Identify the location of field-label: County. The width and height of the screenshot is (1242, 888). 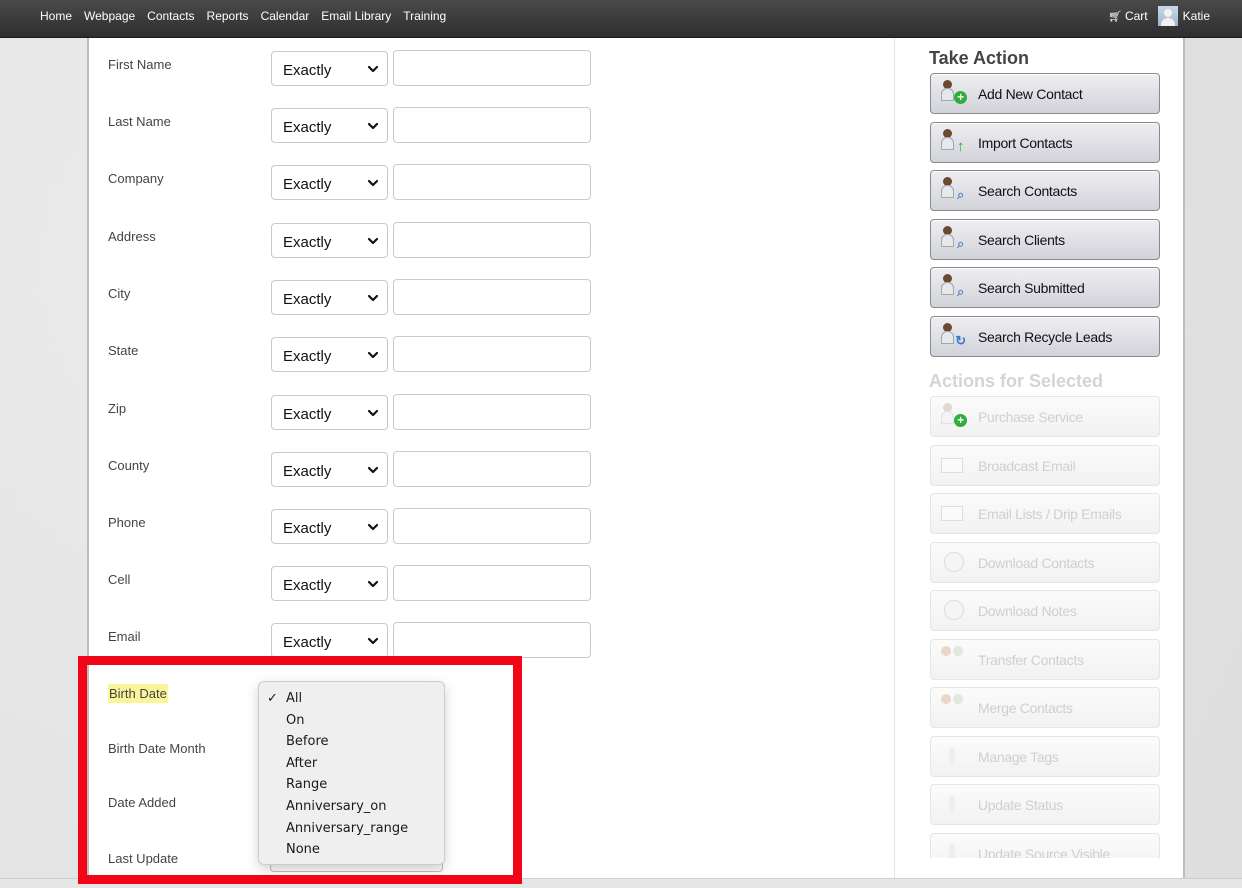
(129, 465).